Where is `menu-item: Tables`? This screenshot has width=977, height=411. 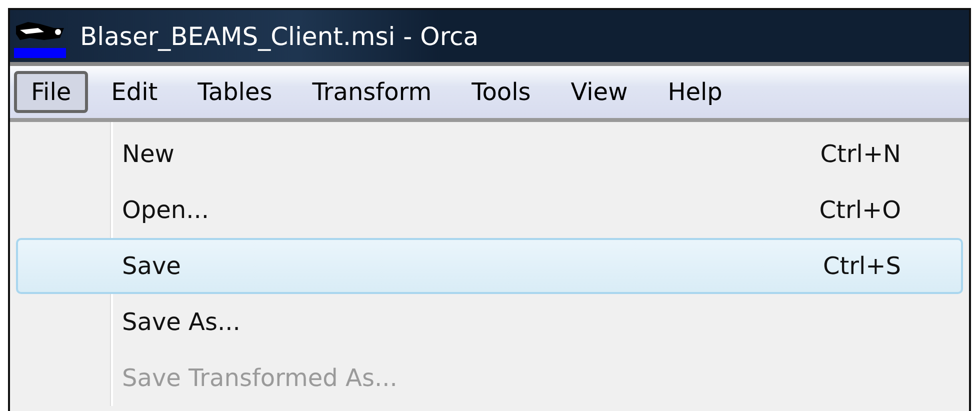 menu-item: Tables is located at coordinates (235, 92).